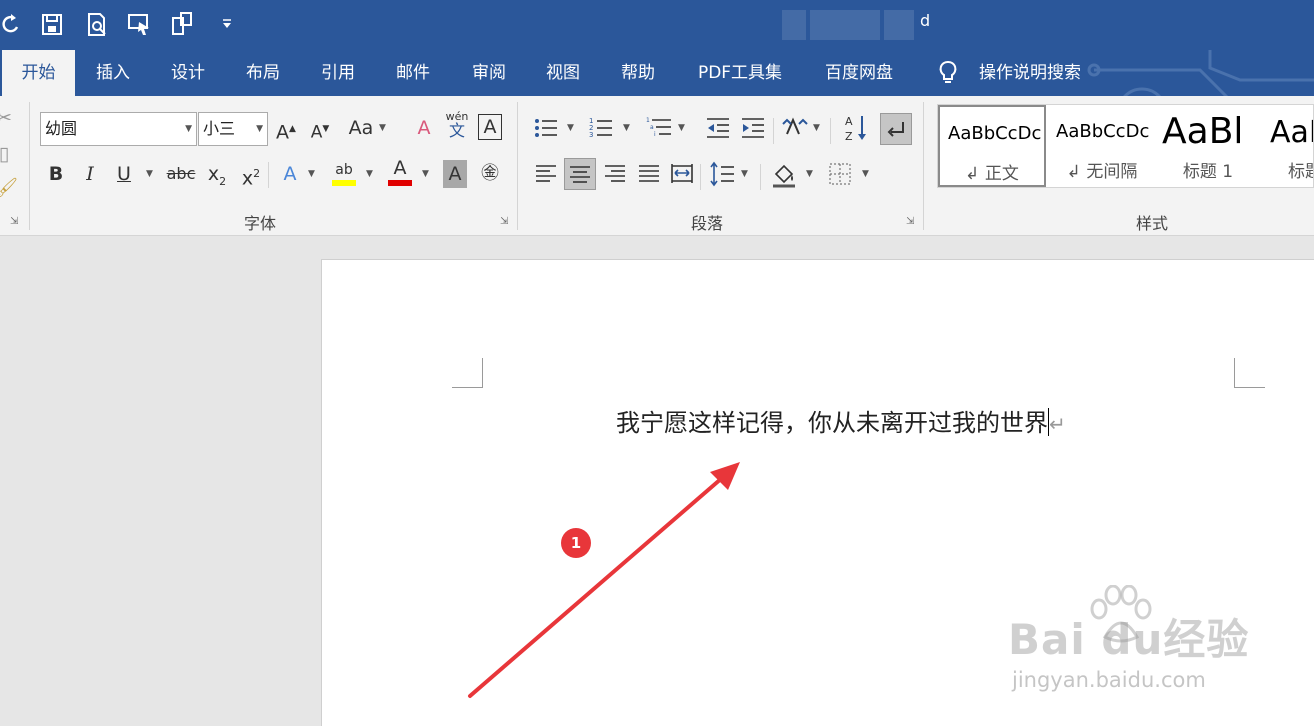  Describe the element at coordinates (251, 174) in the screenshot. I see `superscript-icon: x2` at that location.